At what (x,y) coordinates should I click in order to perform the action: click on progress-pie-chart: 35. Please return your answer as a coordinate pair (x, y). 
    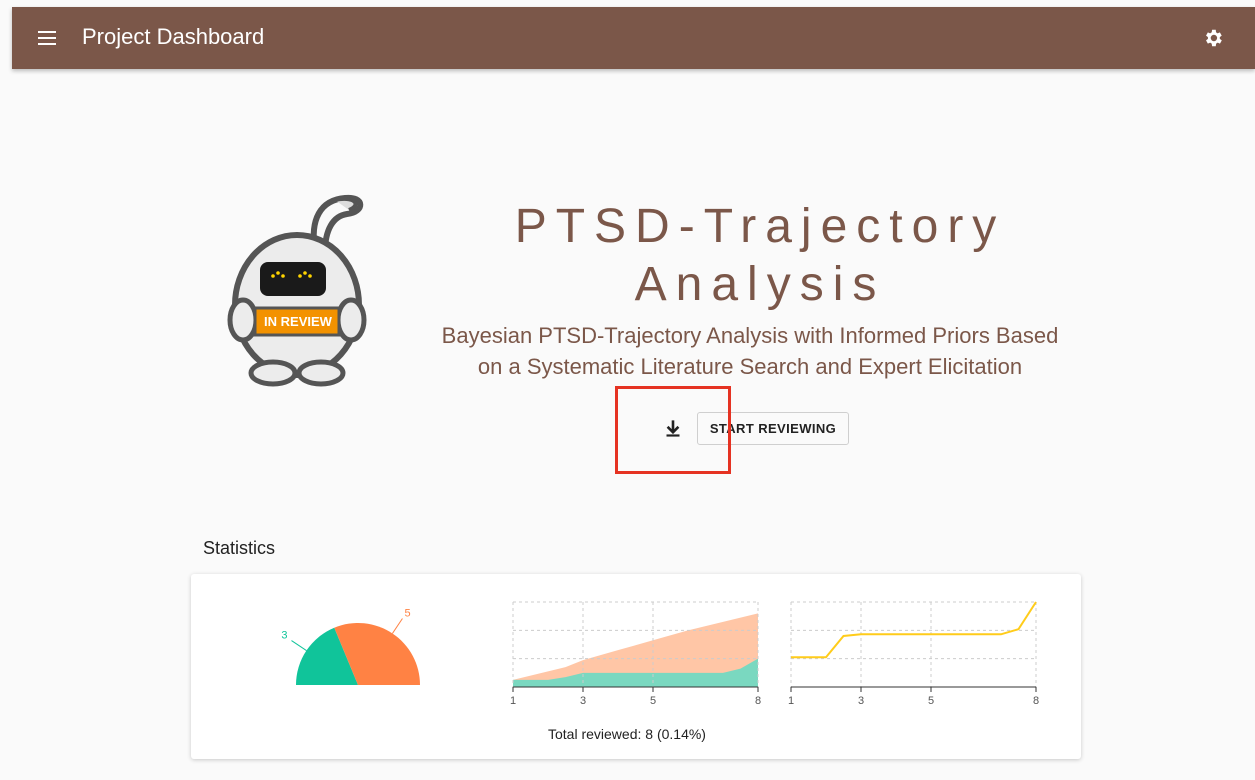
    Looking at the image, I should click on (350, 646).